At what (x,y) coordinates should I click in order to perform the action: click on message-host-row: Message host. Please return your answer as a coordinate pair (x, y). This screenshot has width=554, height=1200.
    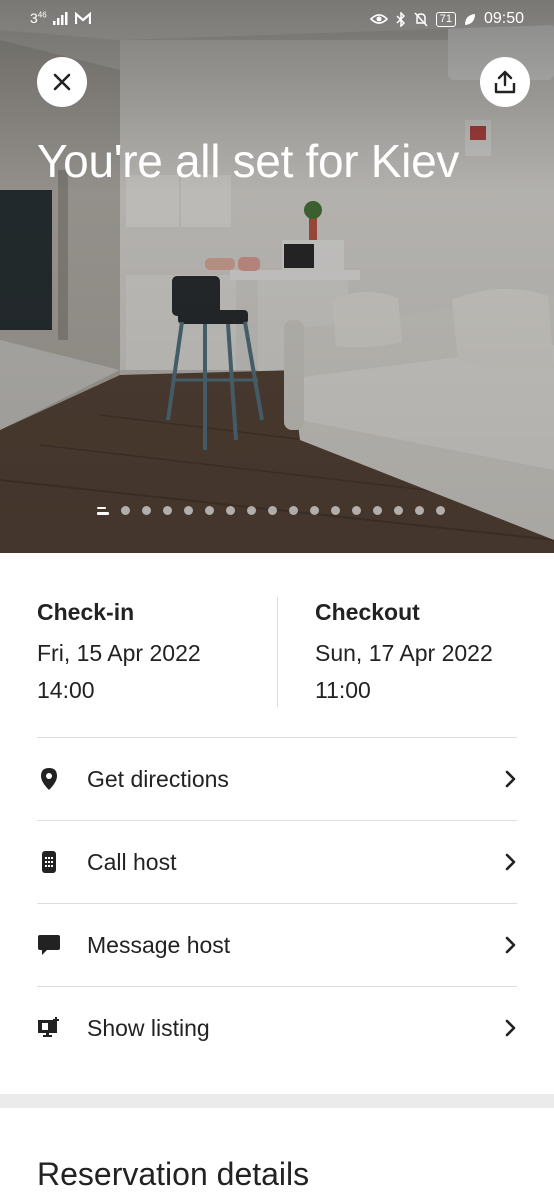
    Looking at the image, I should click on (277, 945).